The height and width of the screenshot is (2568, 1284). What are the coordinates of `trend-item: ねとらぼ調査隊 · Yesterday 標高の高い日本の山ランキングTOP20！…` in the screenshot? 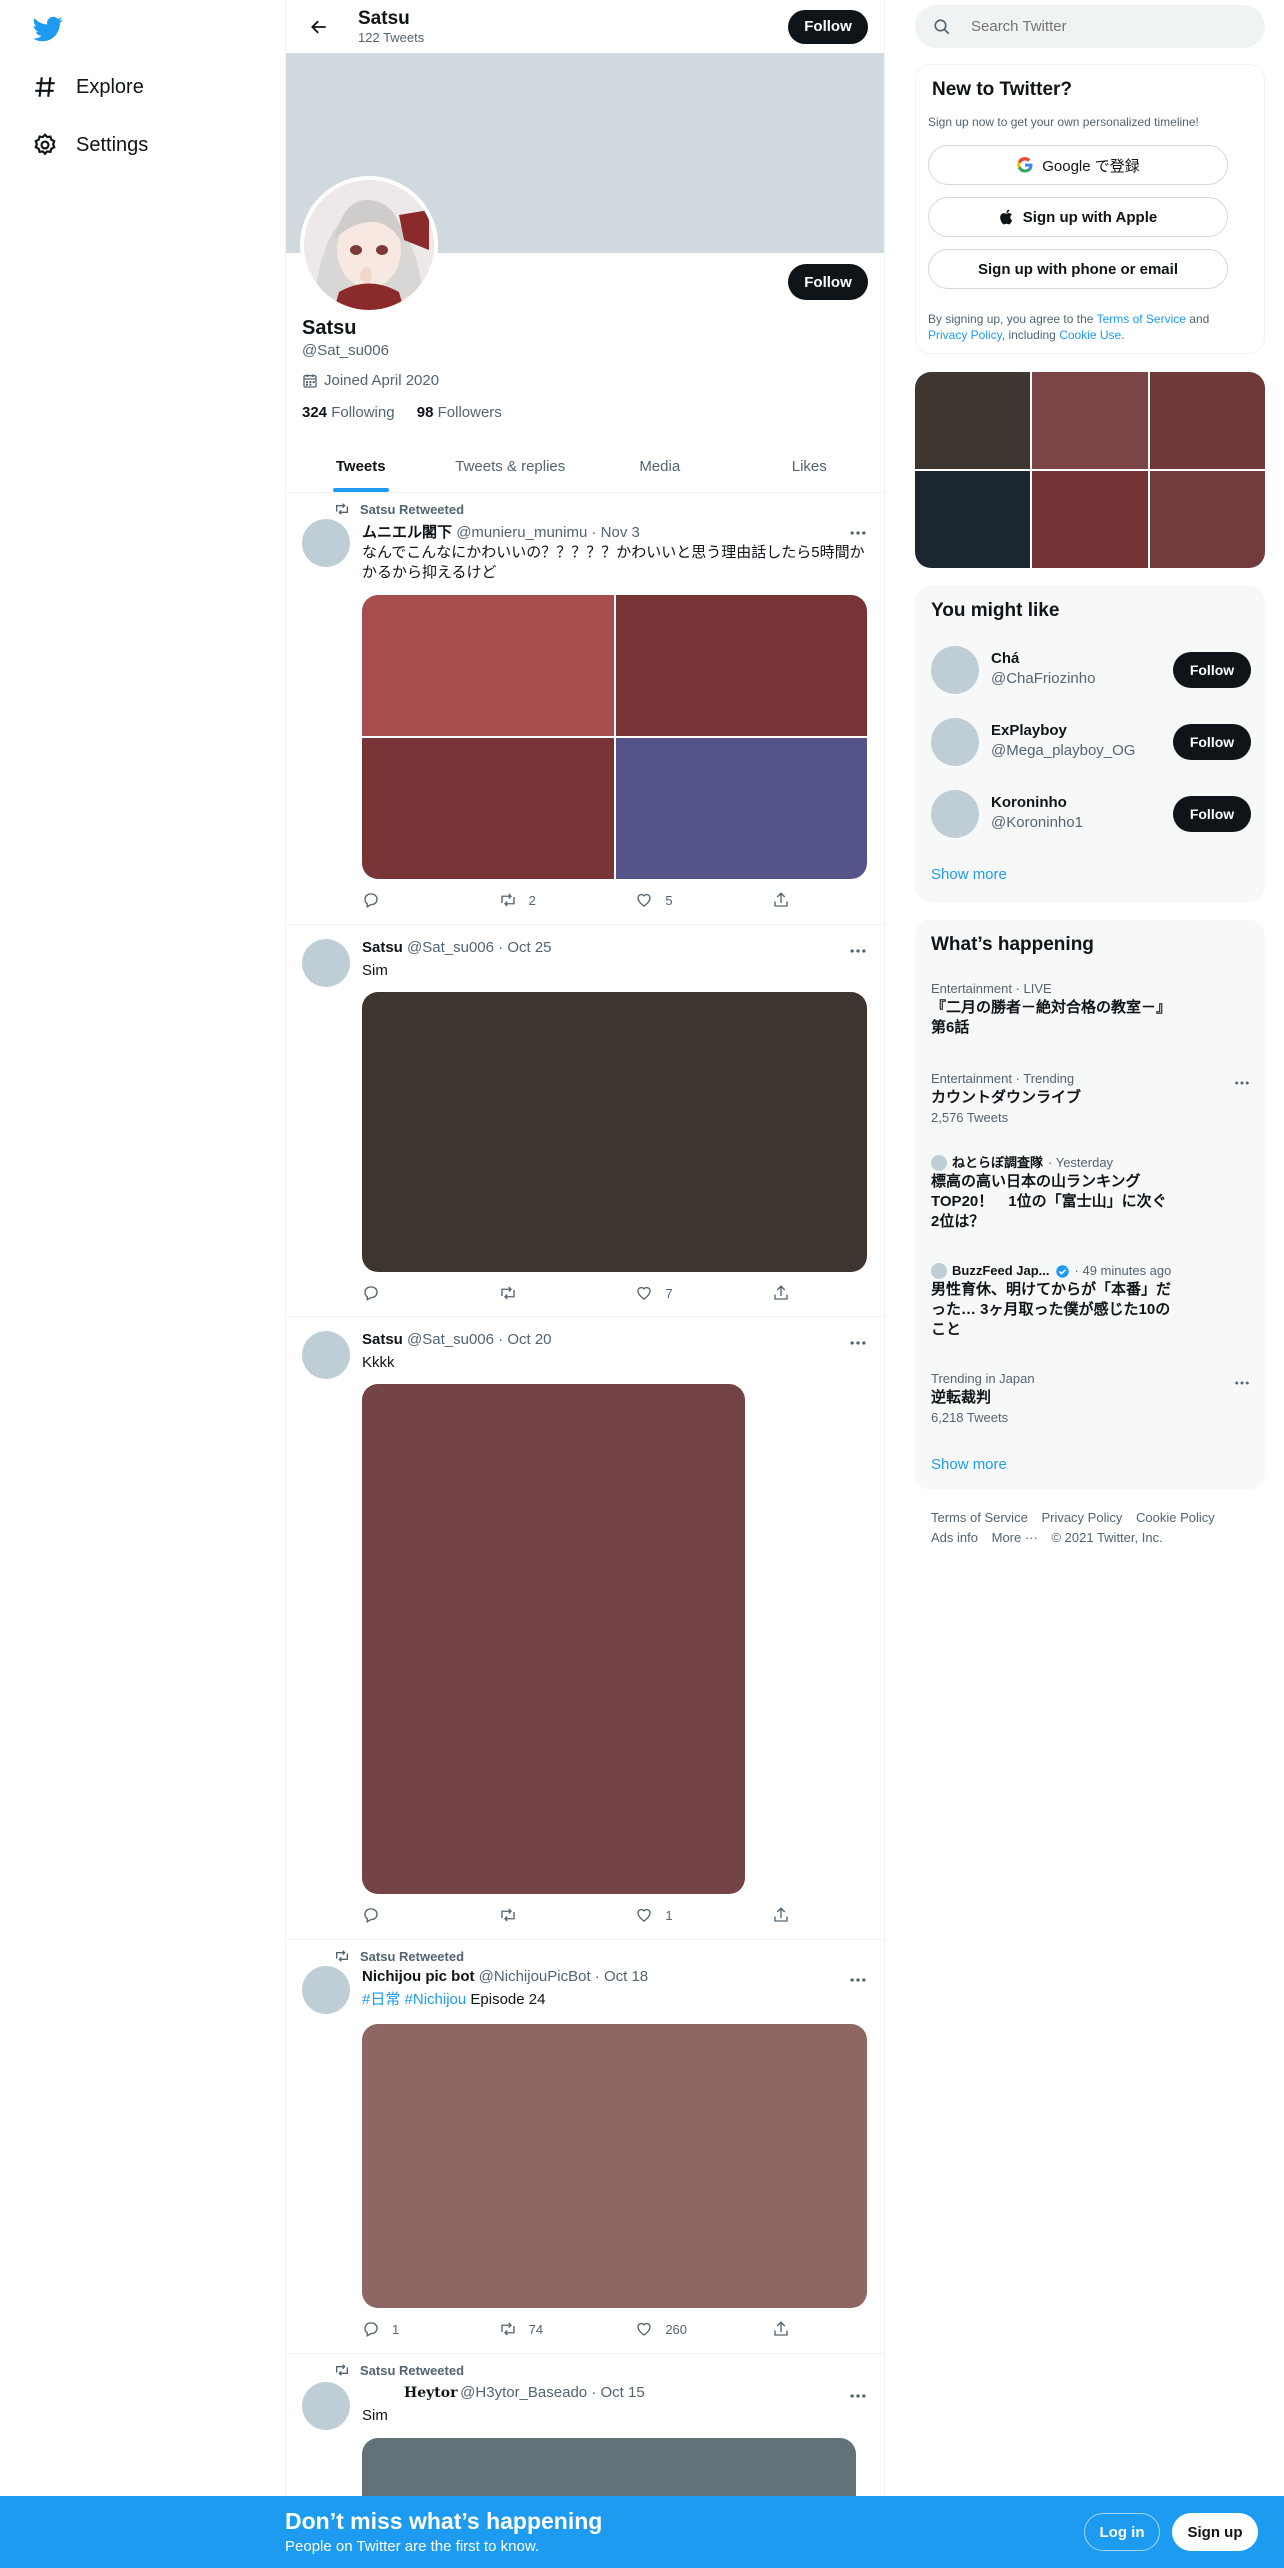 It's located at (1091, 1193).